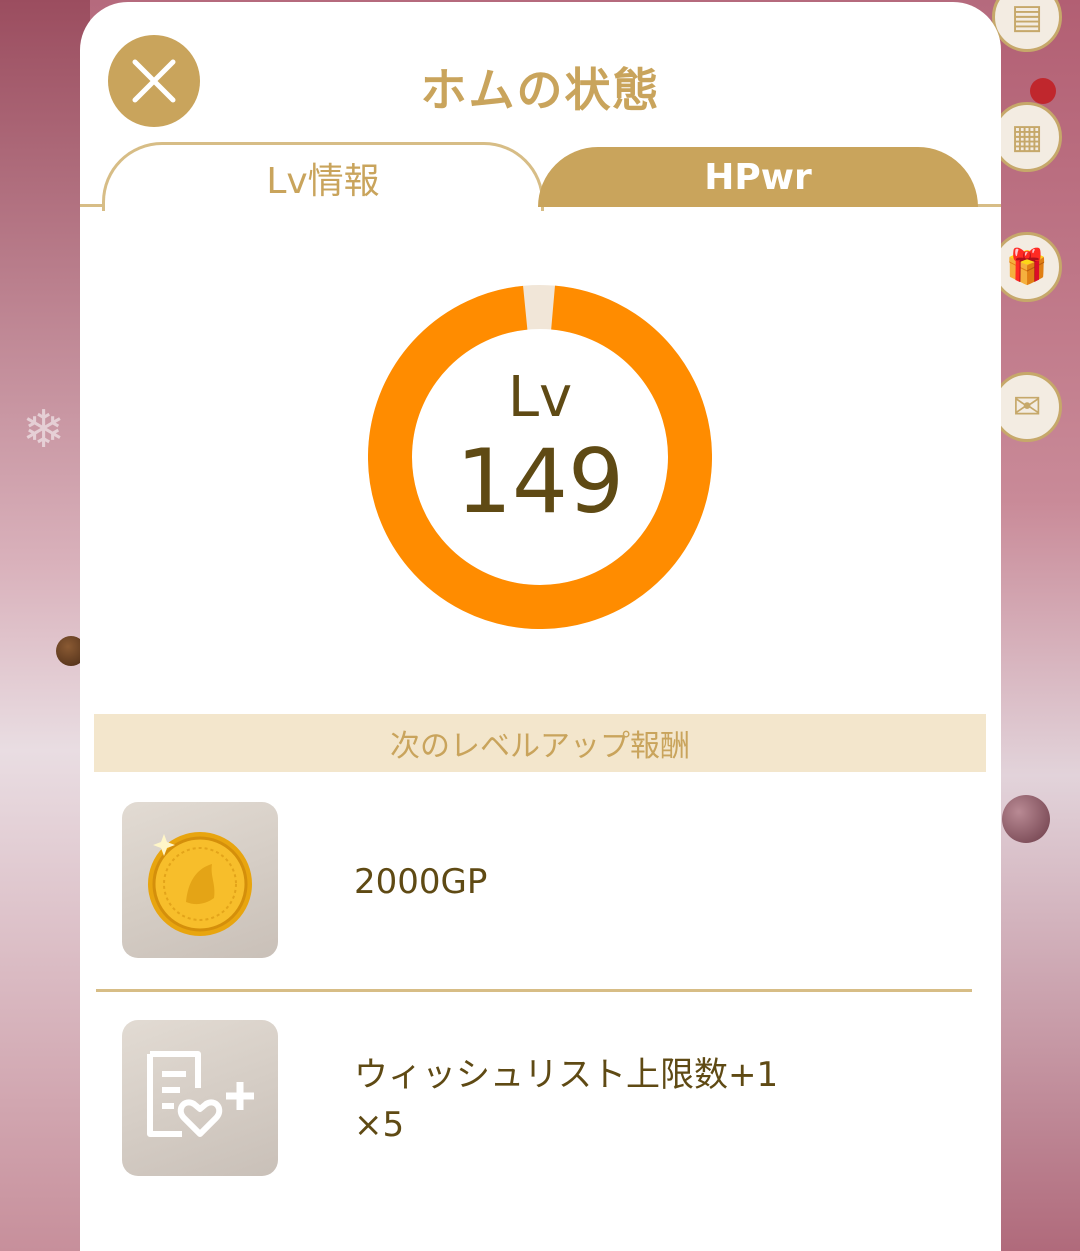 The image size is (1080, 1251). What do you see at coordinates (540, 743) in the screenshot?
I see `rewards-header: 次のレベルアップ報酬` at bounding box center [540, 743].